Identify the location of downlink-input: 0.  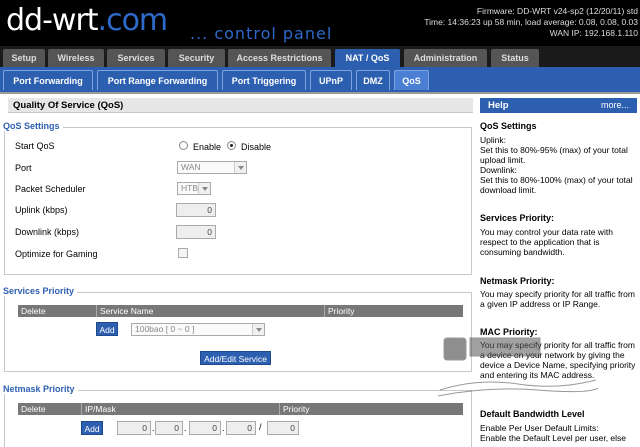
(196, 232).